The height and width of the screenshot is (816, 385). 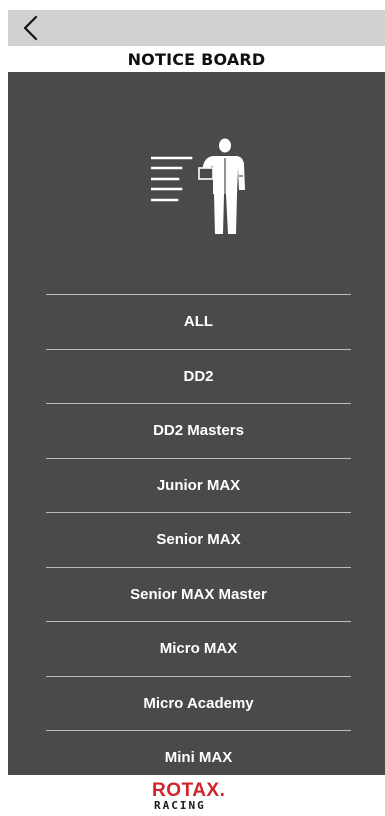 I want to click on logo-wordmark-bottom: RACING, so click(x=180, y=805).